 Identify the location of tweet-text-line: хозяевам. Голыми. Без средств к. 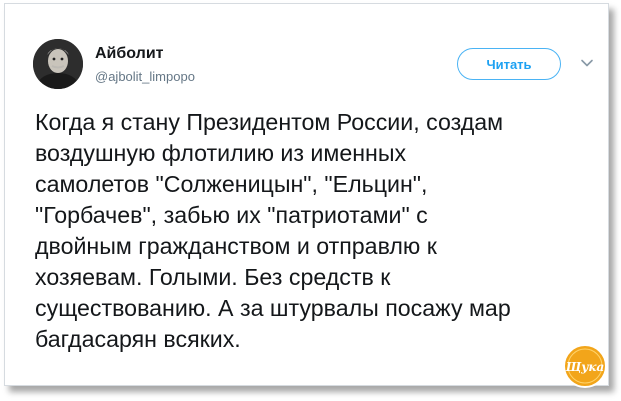
(213, 277).